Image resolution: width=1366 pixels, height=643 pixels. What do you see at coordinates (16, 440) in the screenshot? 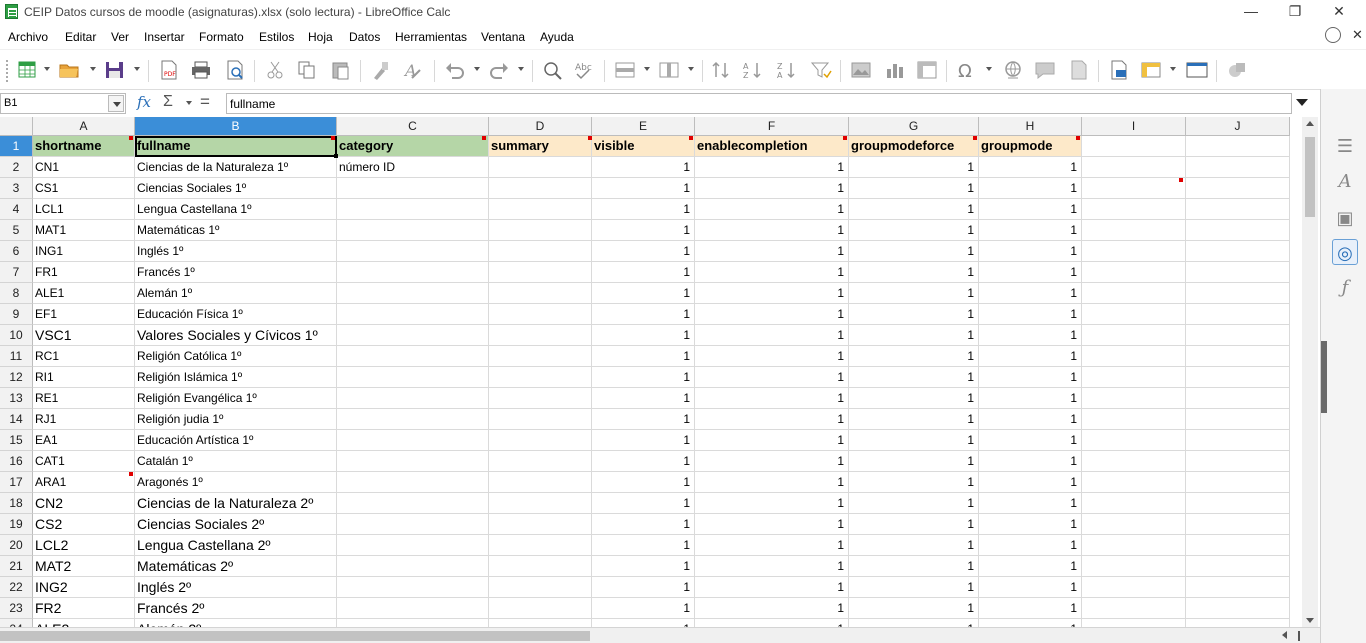
I see `row-header: 15` at bounding box center [16, 440].